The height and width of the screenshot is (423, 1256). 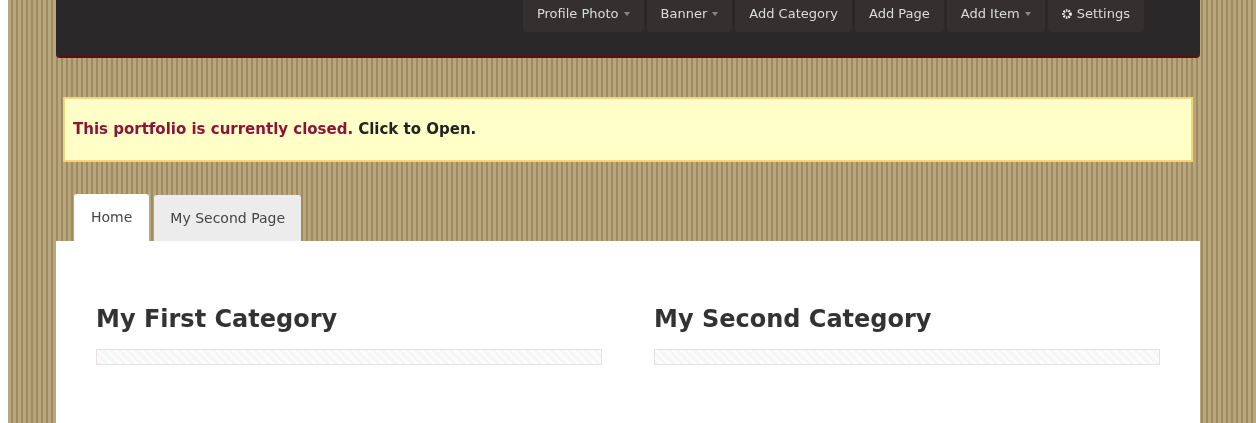 What do you see at coordinates (228, 218) in the screenshot?
I see `page-tab: My Second Page` at bounding box center [228, 218].